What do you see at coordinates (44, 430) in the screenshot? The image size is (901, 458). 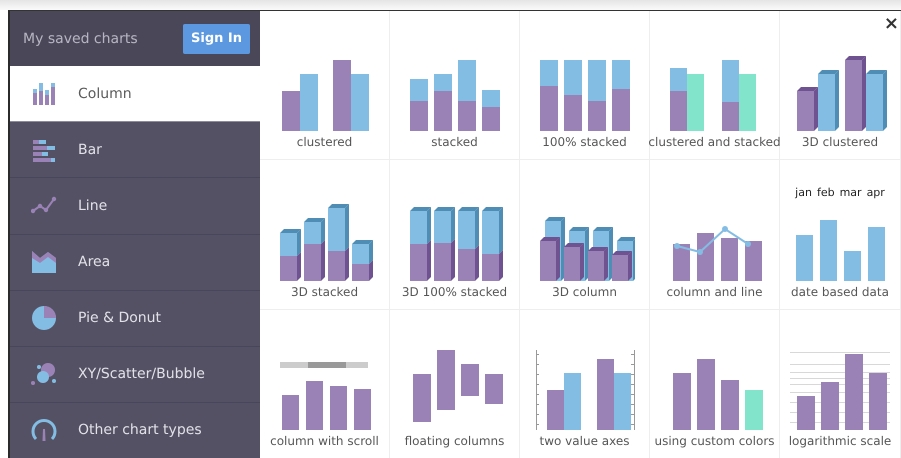 I see `gauge-icon` at bounding box center [44, 430].